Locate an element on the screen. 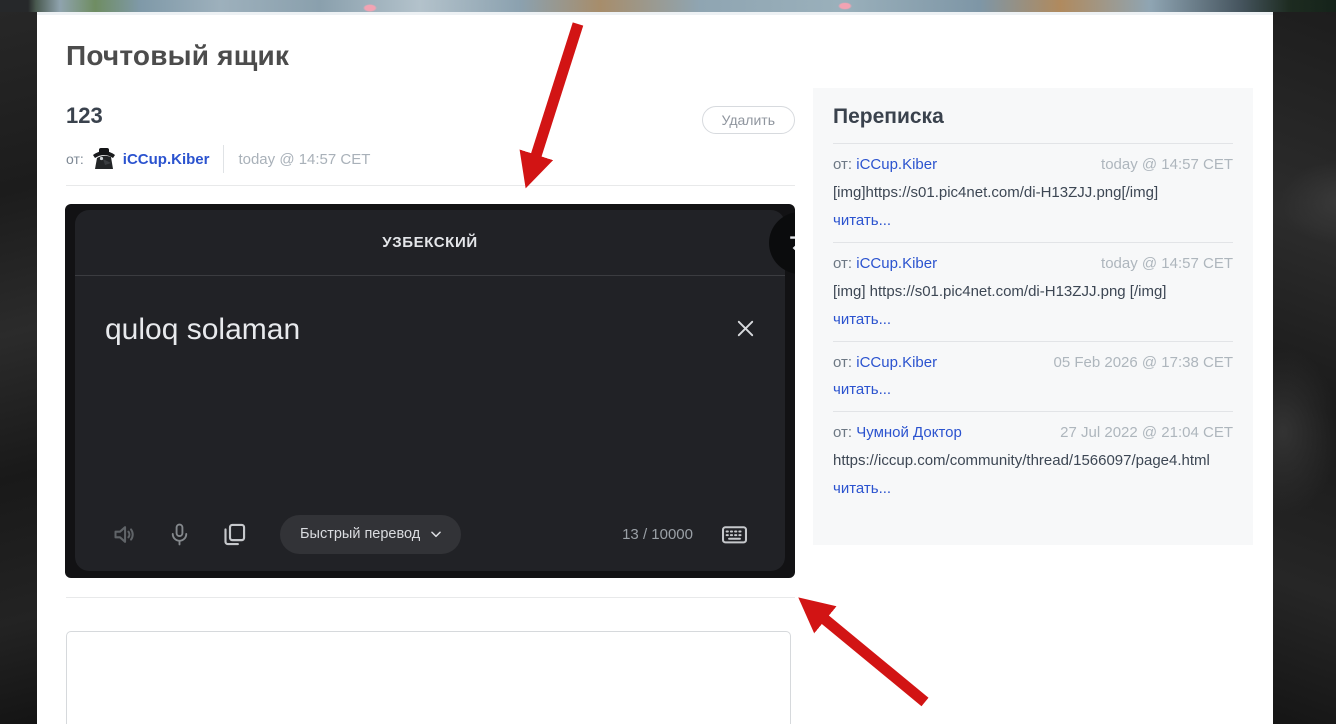  char-counter: 13 / 10000 is located at coordinates (657, 534).